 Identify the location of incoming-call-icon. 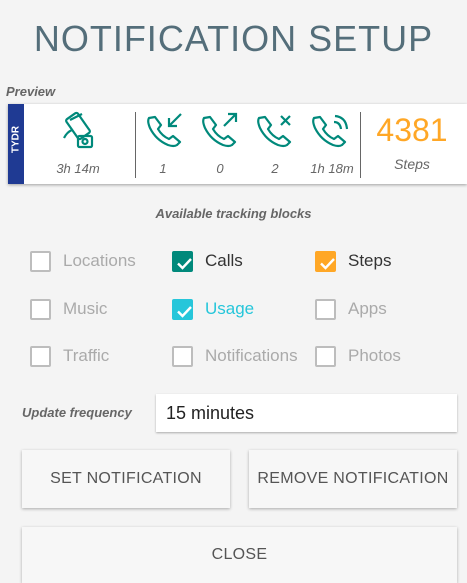
(165, 130).